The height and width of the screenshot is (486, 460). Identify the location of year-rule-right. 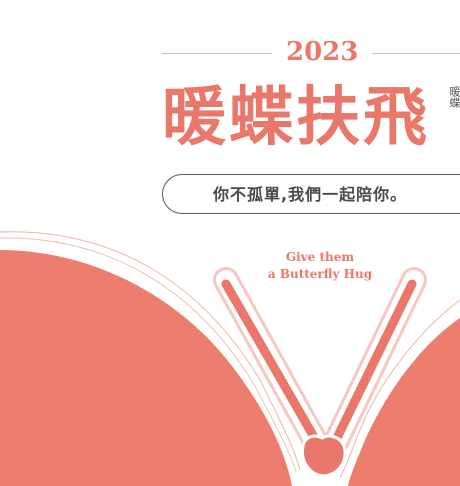
(416, 53).